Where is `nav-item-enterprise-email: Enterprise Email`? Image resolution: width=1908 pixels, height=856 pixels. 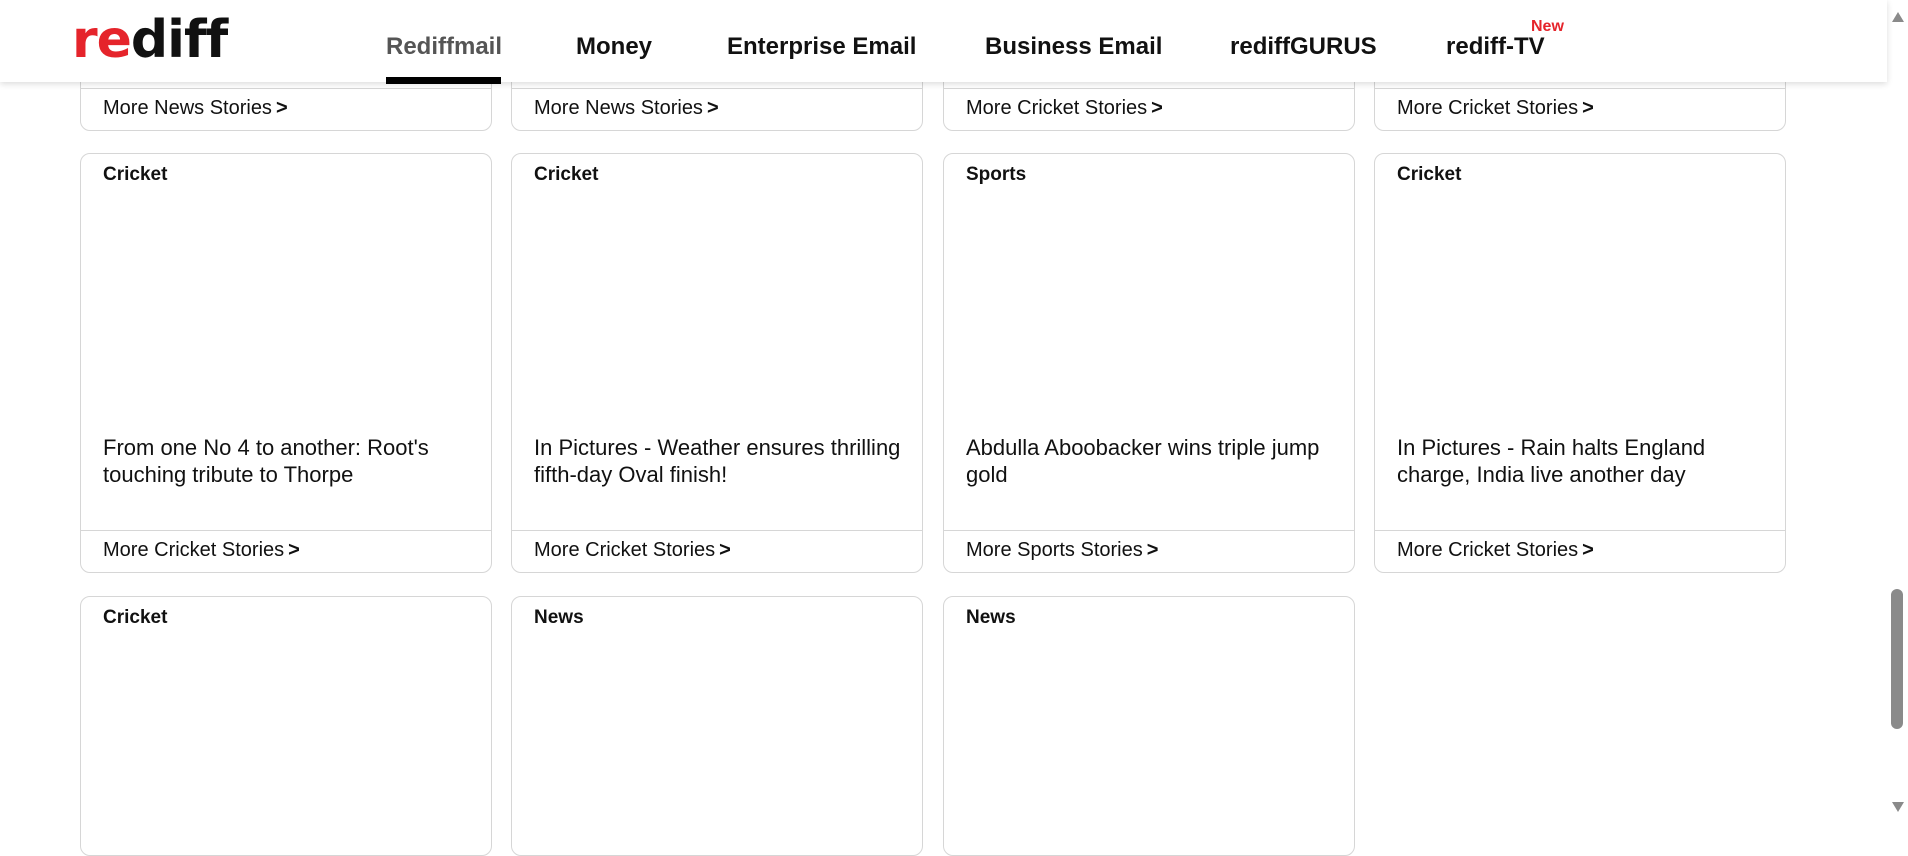
nav-item-enterprise-email: Enterprise Email is located at coordinates (821, 47).